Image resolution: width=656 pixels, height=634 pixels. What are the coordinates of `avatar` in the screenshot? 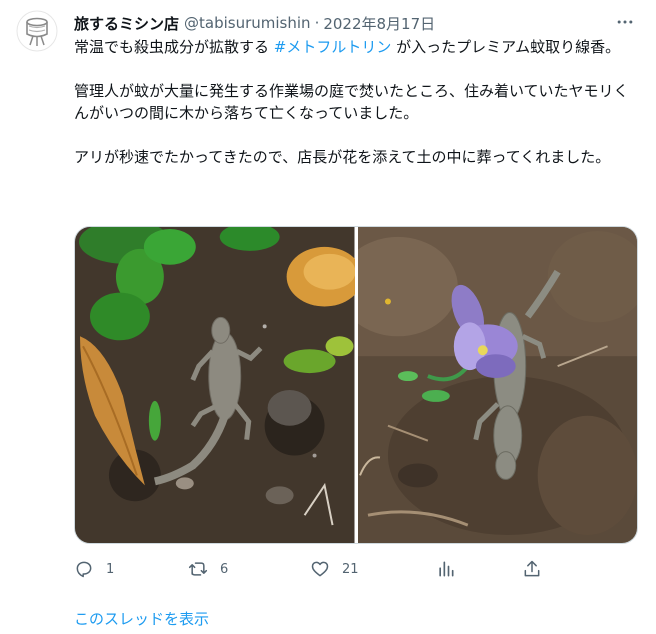 It's located at (37, 31).